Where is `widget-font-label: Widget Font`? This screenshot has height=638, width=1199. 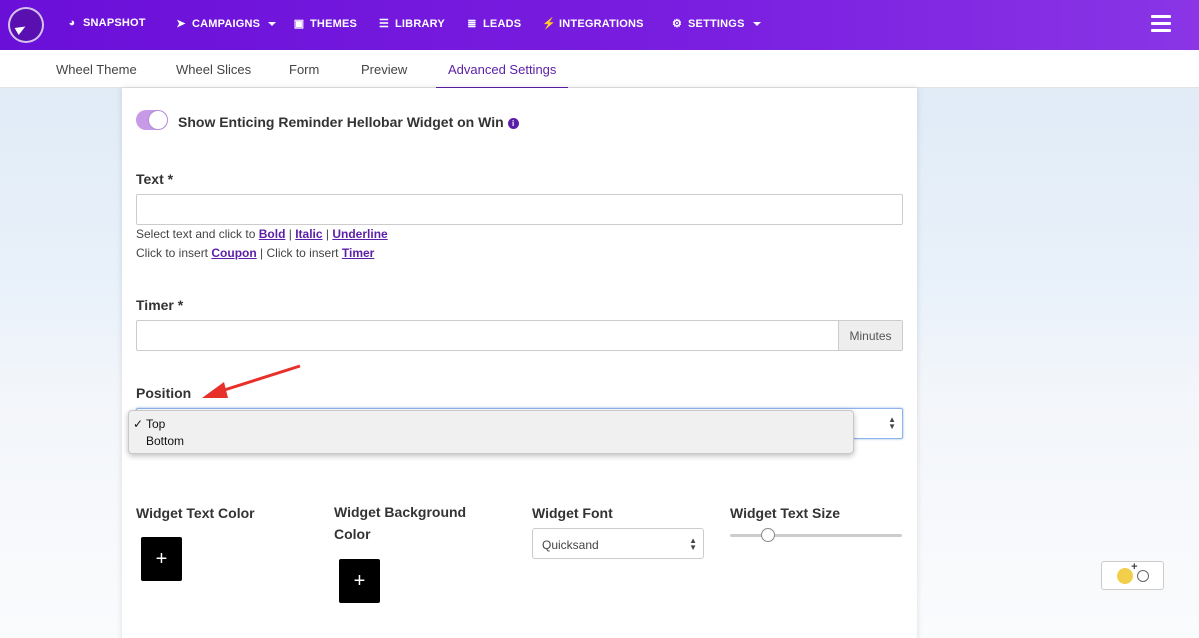
widget-font-label: Widget Font is located at coordinates (572, 513).